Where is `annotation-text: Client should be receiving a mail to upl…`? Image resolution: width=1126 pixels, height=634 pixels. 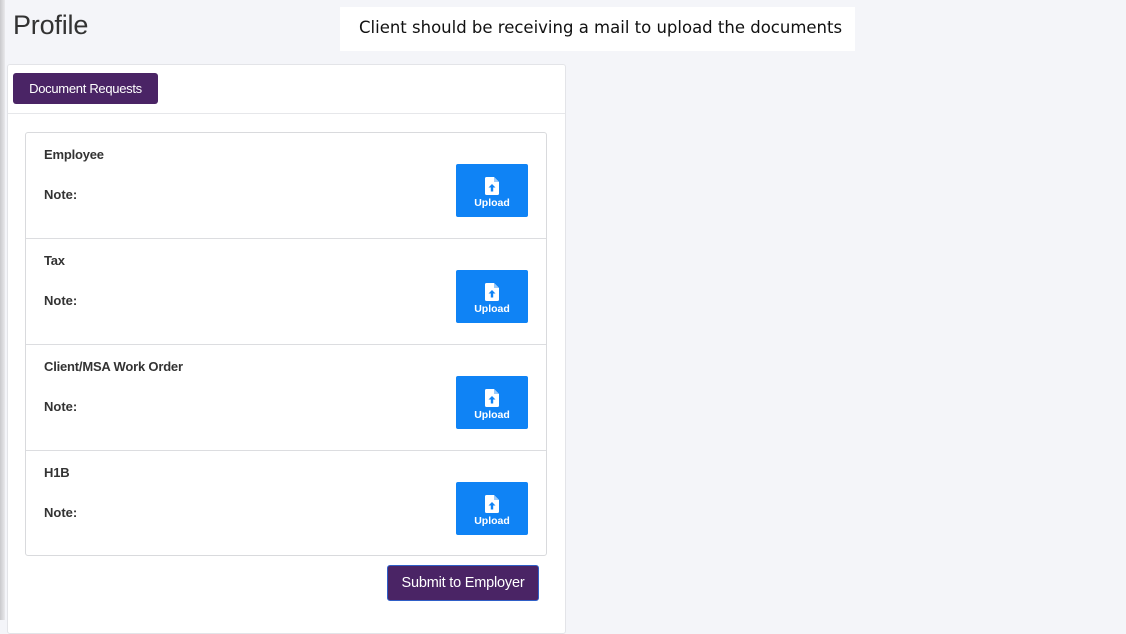
annotation-text: Client should be receiving a mail to upl… is located at coordinates (601, 27).